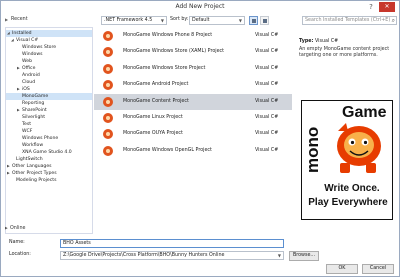 The image size is (400, 277). What do you see at coordinates (77, 243) in the screenshot?
I see `name-field-value: BHO Assets` at bounding box center [77, 243].